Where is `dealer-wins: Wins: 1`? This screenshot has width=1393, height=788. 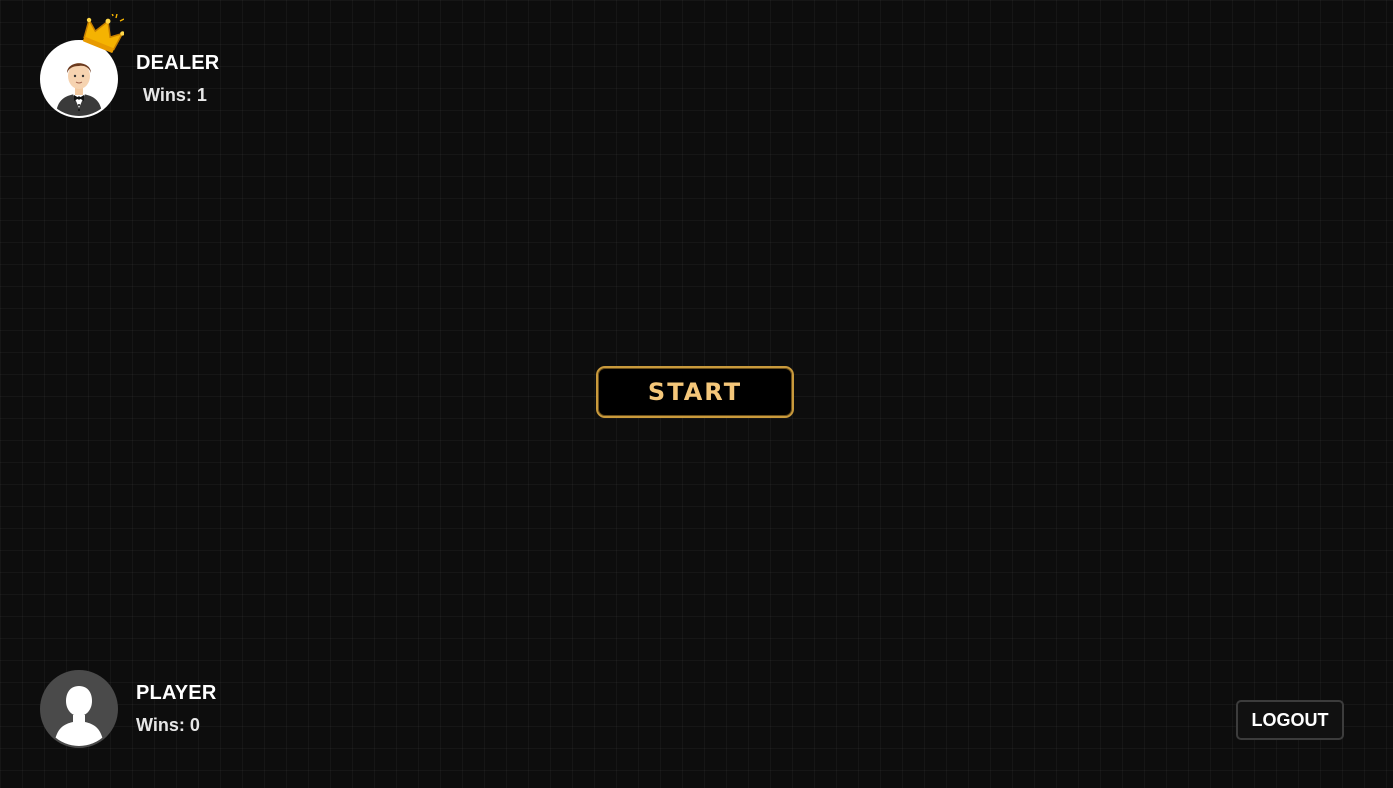
dealer-wins: Wins: 1 is located at coordinates (175, 95).